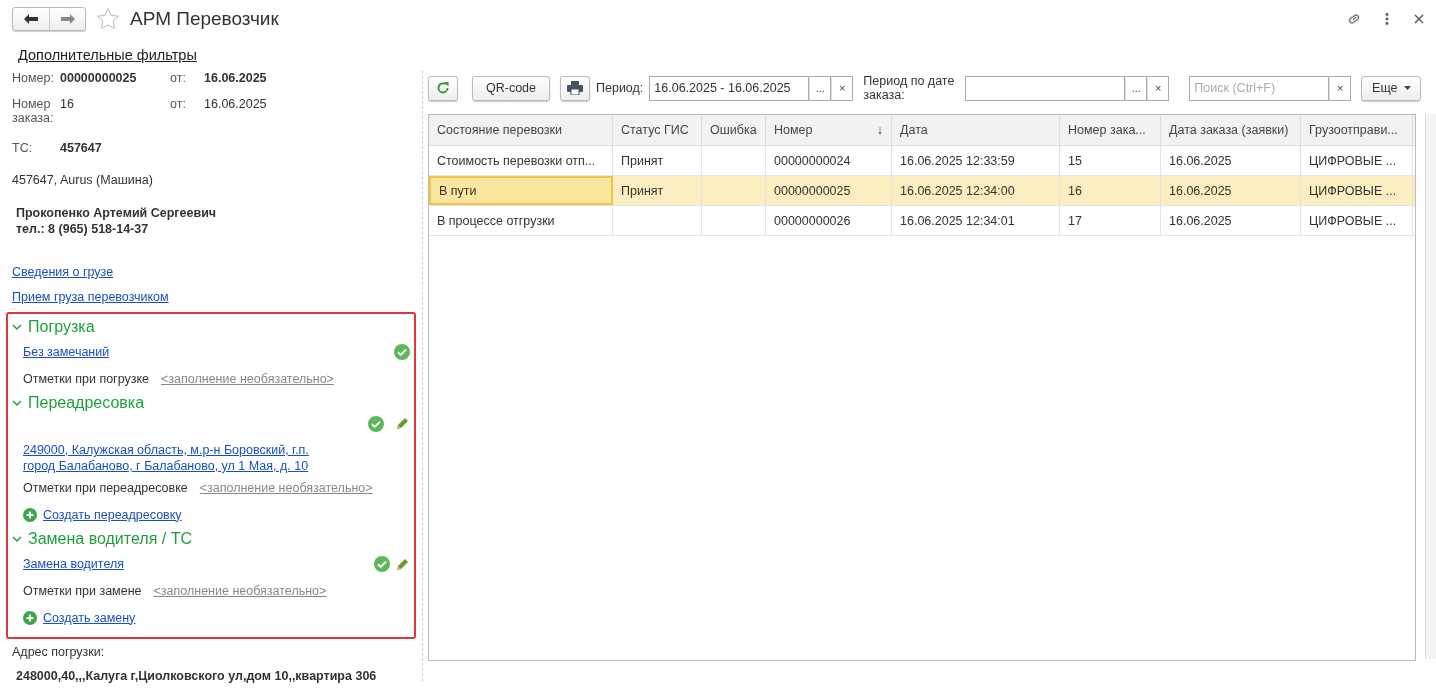 Image resolution: width=1436 pixels, height=693 pixels. What do you see at coordinates (734, 130) in the screenshot?
I see `column-header: Ошибка` at bounding box center [734, 130].